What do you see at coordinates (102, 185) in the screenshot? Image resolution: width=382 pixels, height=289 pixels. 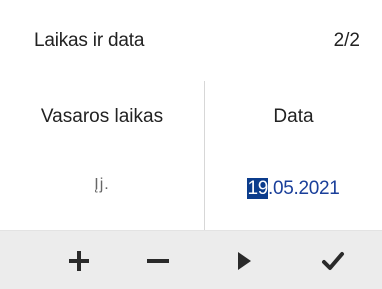 I see `summer-time-value: Įj.` at bounding box center [102, 185].